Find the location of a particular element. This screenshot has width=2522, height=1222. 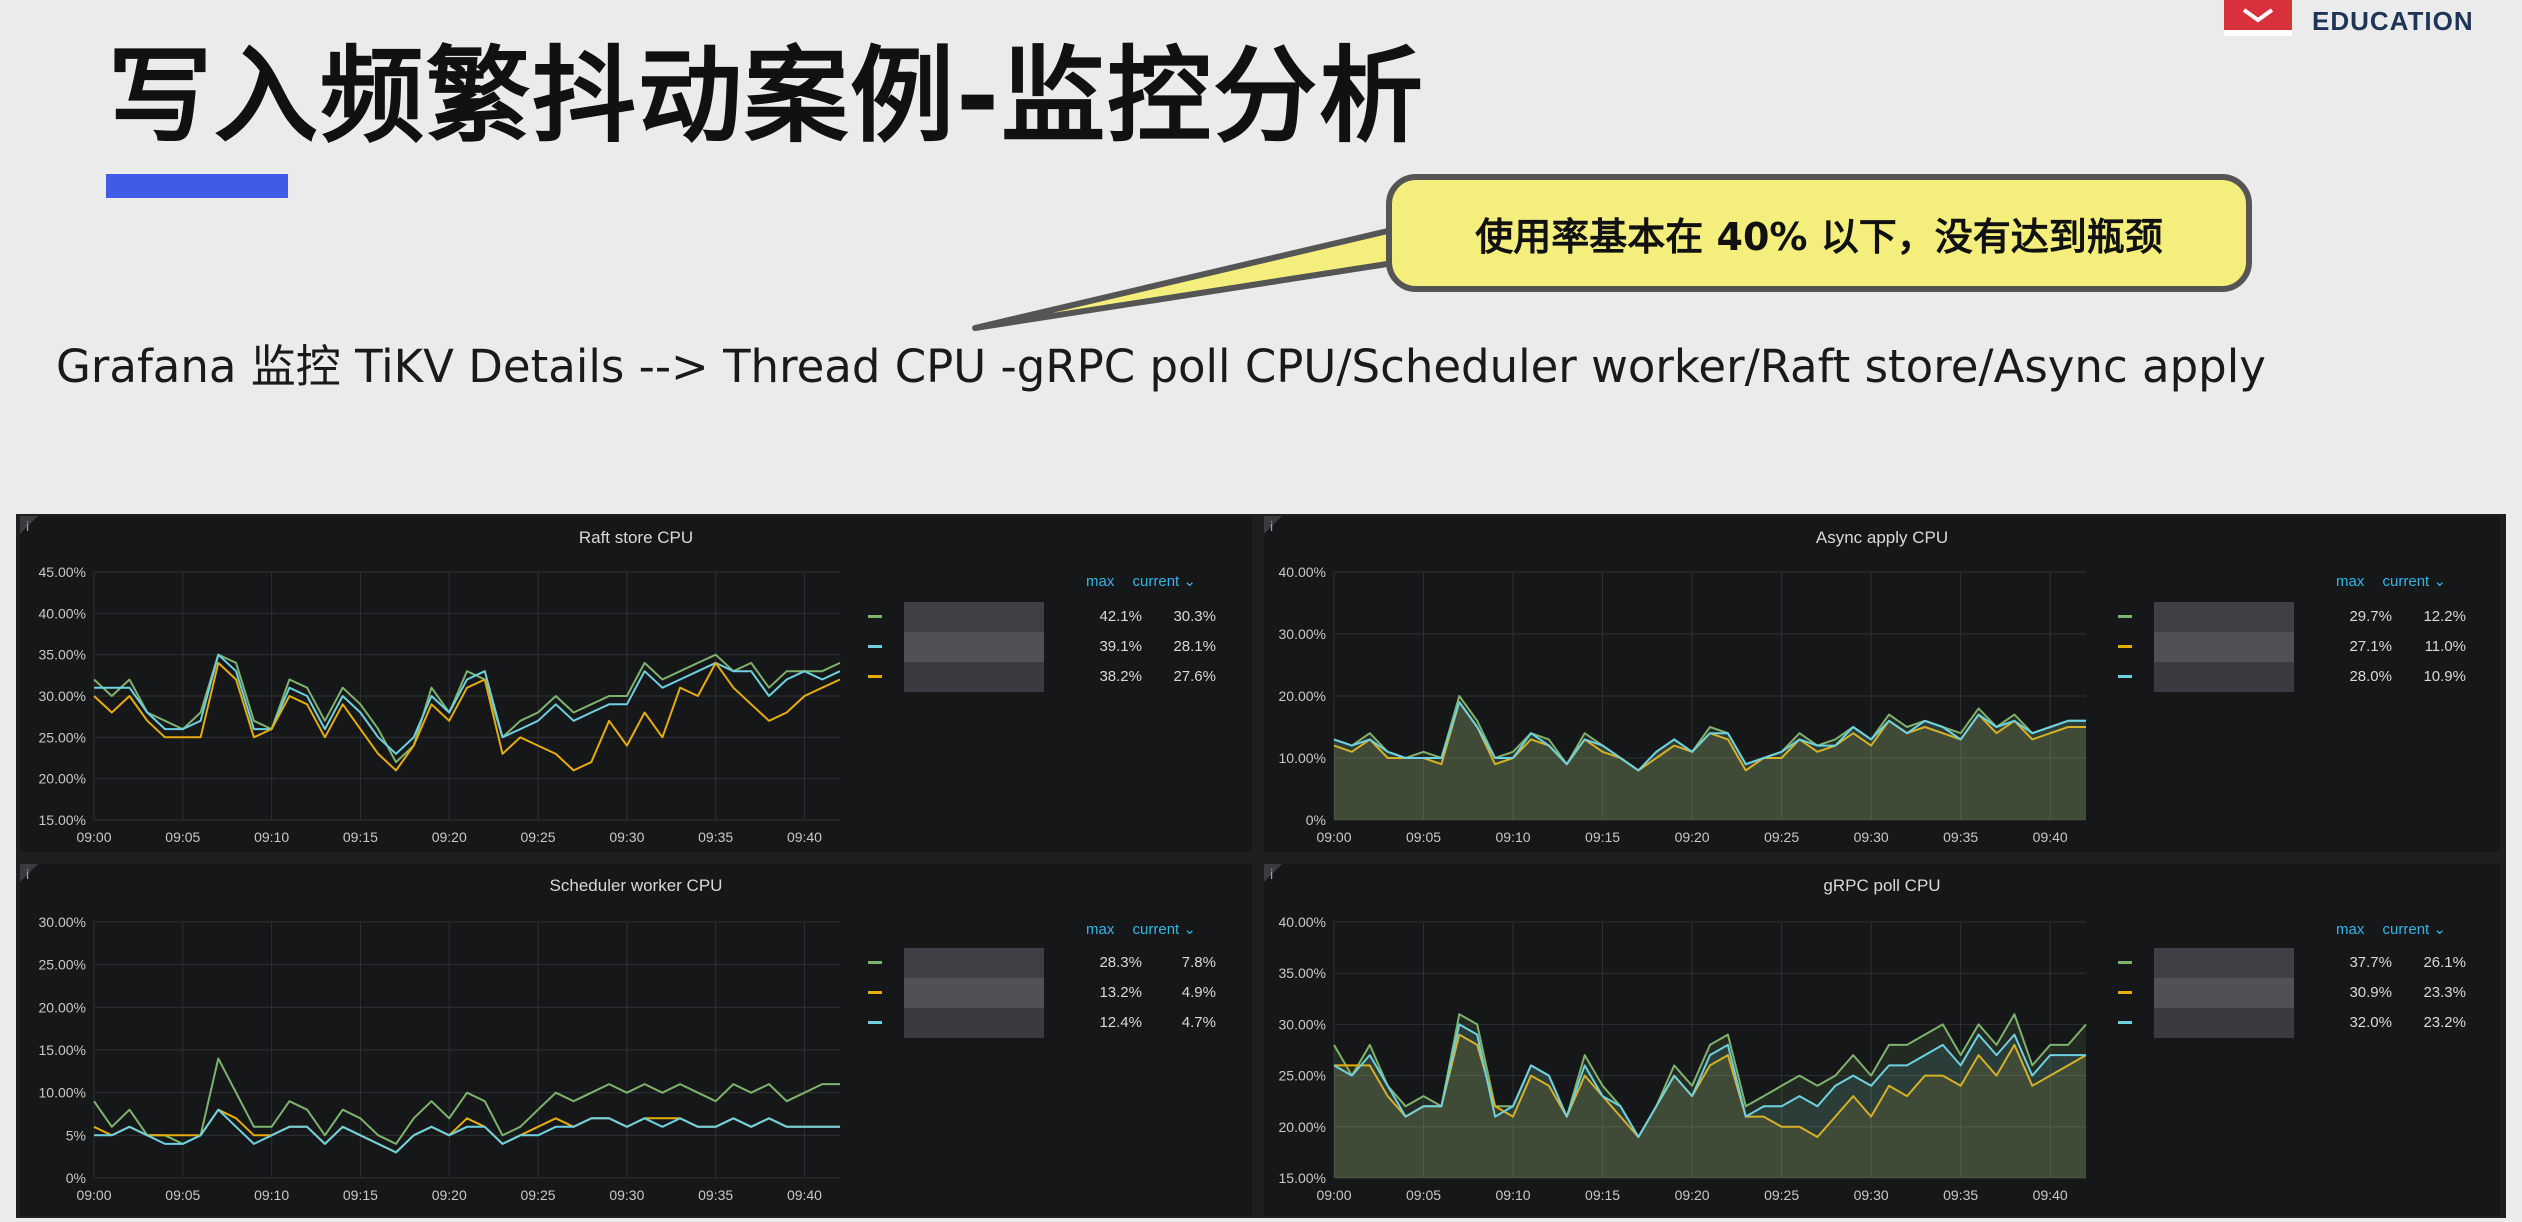

x-tick-label: 09:40 is located at coordinates (2050, 837).